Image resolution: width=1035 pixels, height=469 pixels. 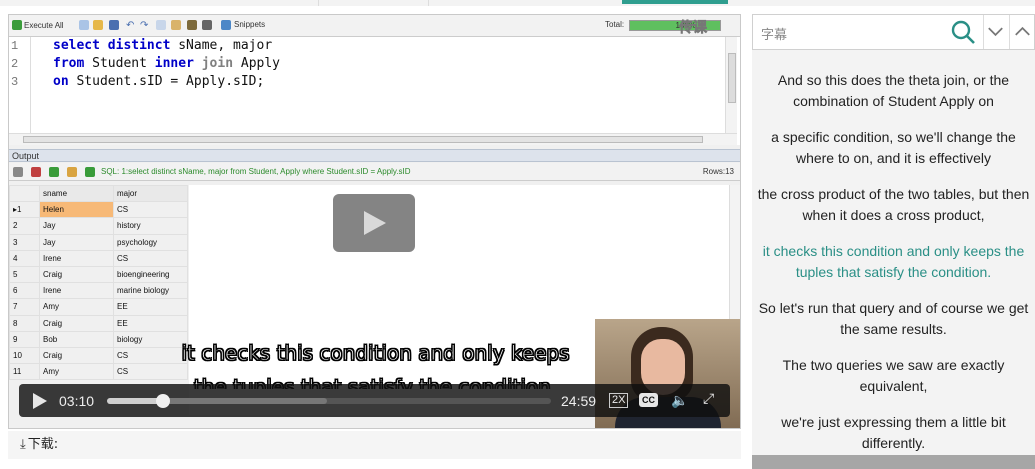 What do you see at coordinates (221, 45) in the screenshot?
I see `code-text: sName, major` at bounding box center [221, 45].